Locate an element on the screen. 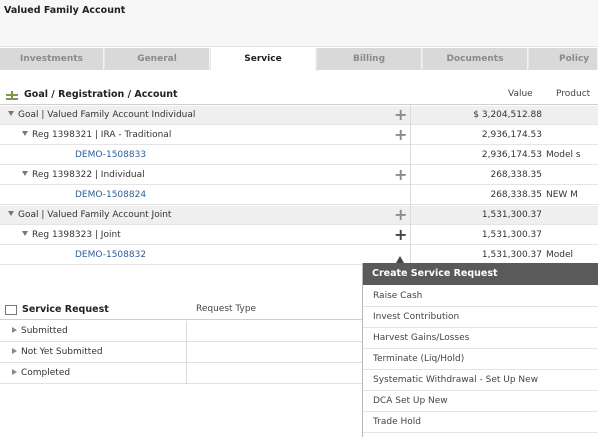 This screenshot has width=598, height=437. registration-row-label: Reg 1398322 | Individual is located at coordinates (83, 175).